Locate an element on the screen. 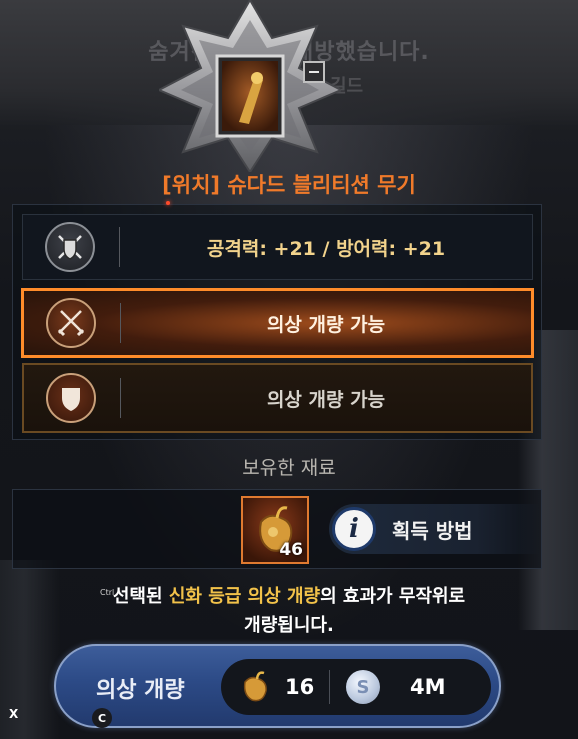 The image size is (578, 739). how-to-get-label: 획득 방법 is located at coordinates (432, 530).